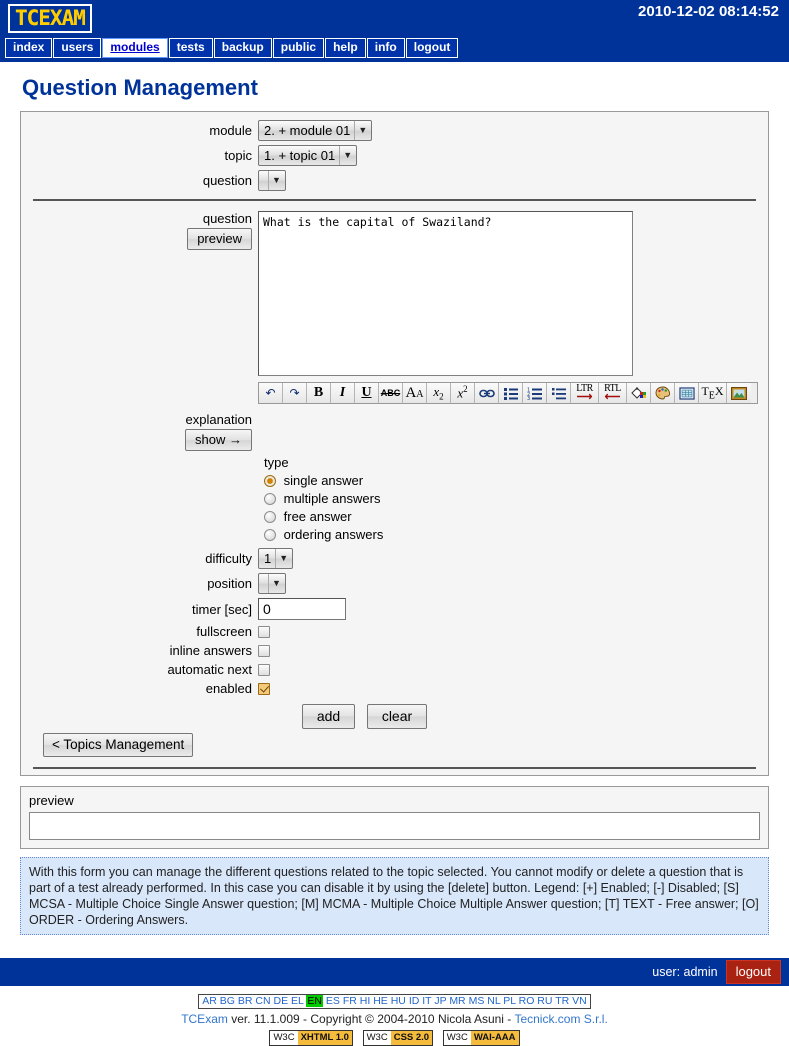 The width and height of the screenshot is (789, 1046). What do you see at coordinates (511, 393) in the screenshot?
I see `unordered-list-icon` at bounding box center [511, 393].